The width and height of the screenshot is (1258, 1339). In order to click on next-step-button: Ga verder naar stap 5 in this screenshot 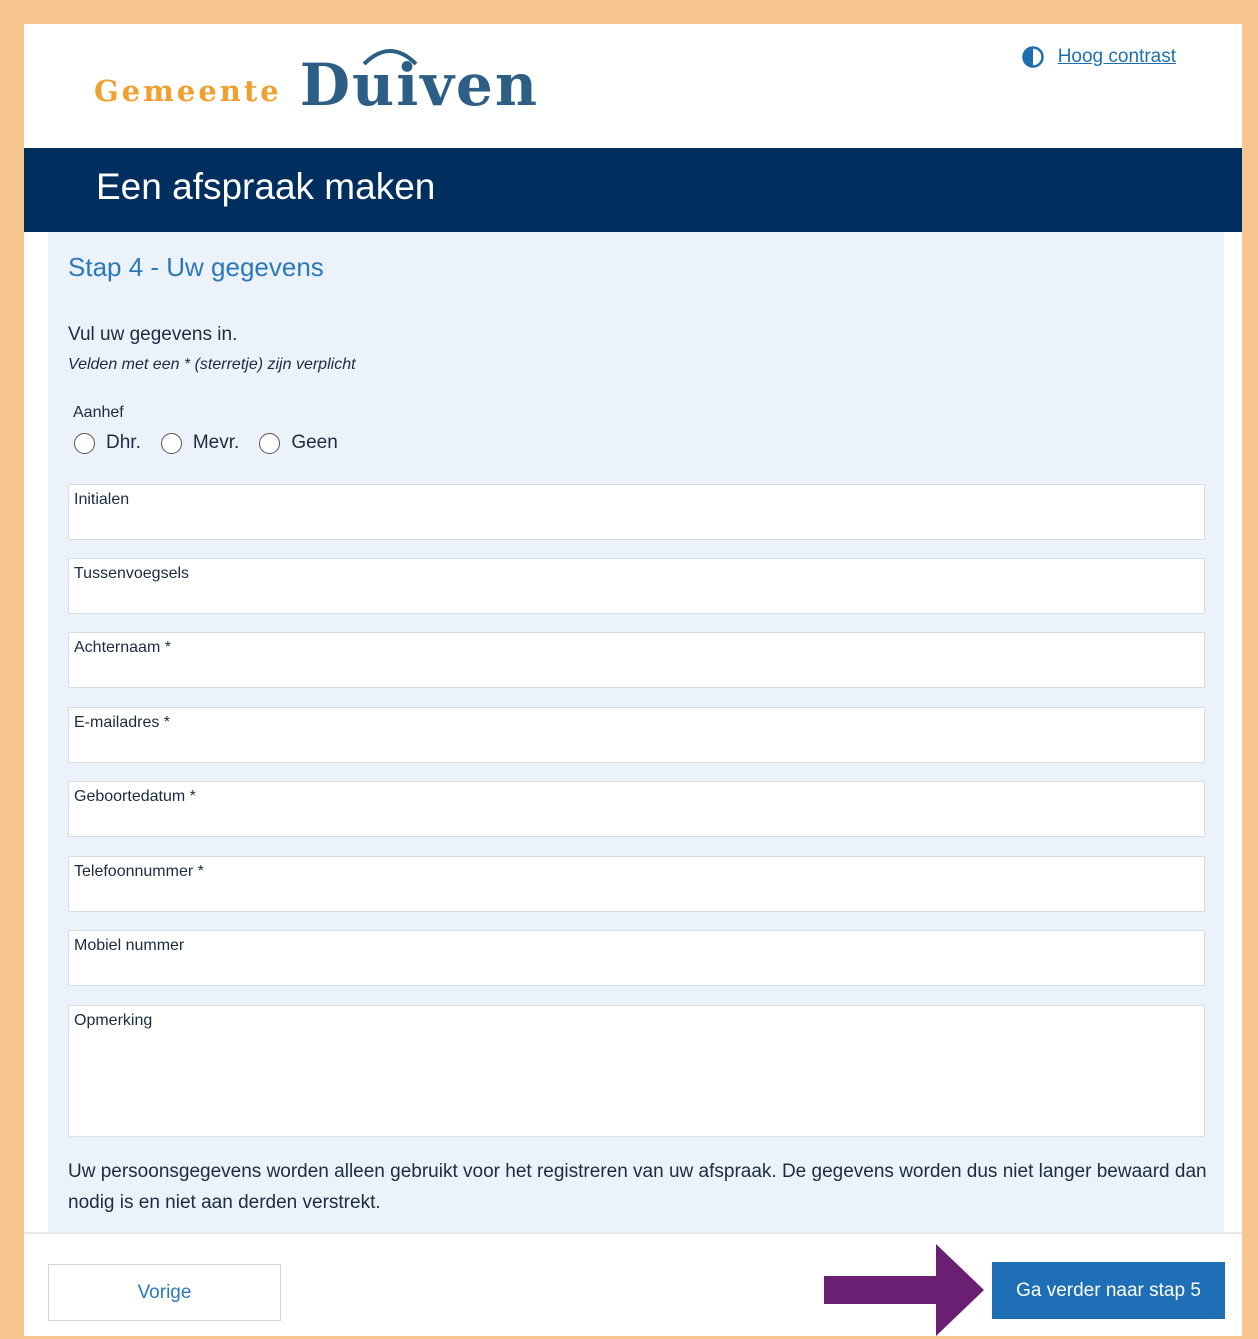, I will do `click(1108, 1290)`.